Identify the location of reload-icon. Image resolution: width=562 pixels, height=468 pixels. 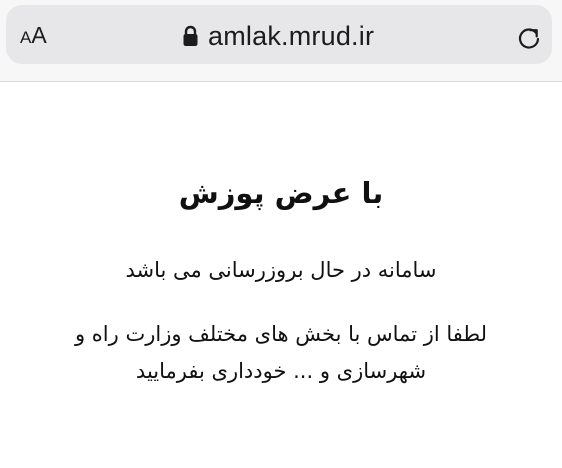
(529, 39).